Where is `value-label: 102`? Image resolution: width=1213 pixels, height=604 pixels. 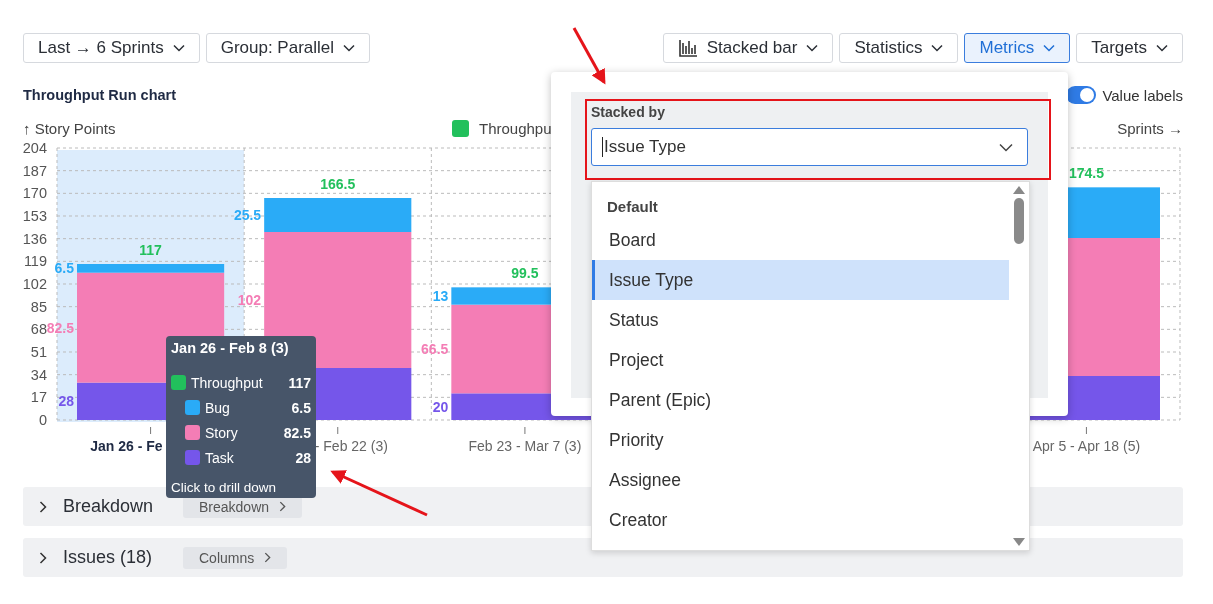 value-label: 102 is located at coordinates (249, 300).